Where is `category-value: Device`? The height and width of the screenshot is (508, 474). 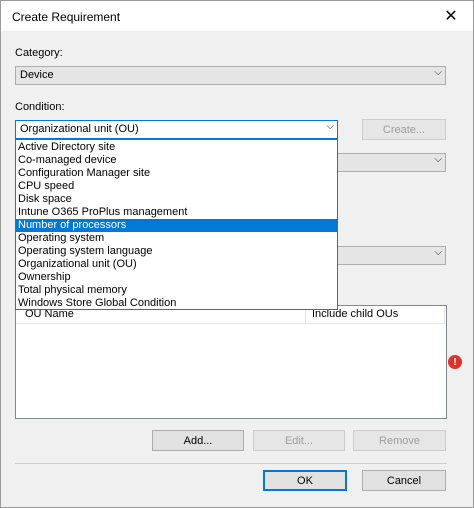
category-value: Device is located at coordinates (37, 75).